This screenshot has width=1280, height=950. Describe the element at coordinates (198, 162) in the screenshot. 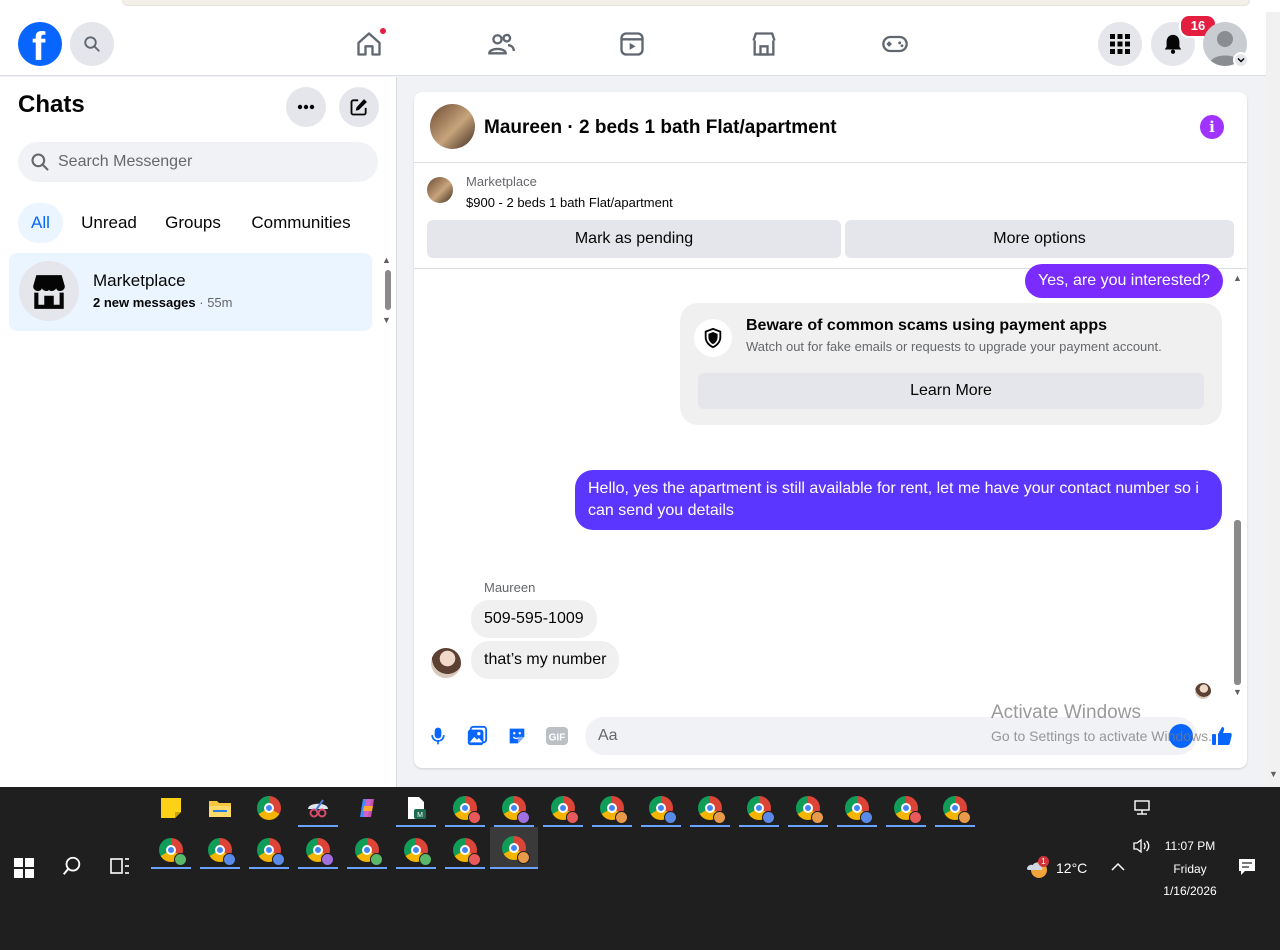

I see `search-messenger-input: Search Messenger` at that location.